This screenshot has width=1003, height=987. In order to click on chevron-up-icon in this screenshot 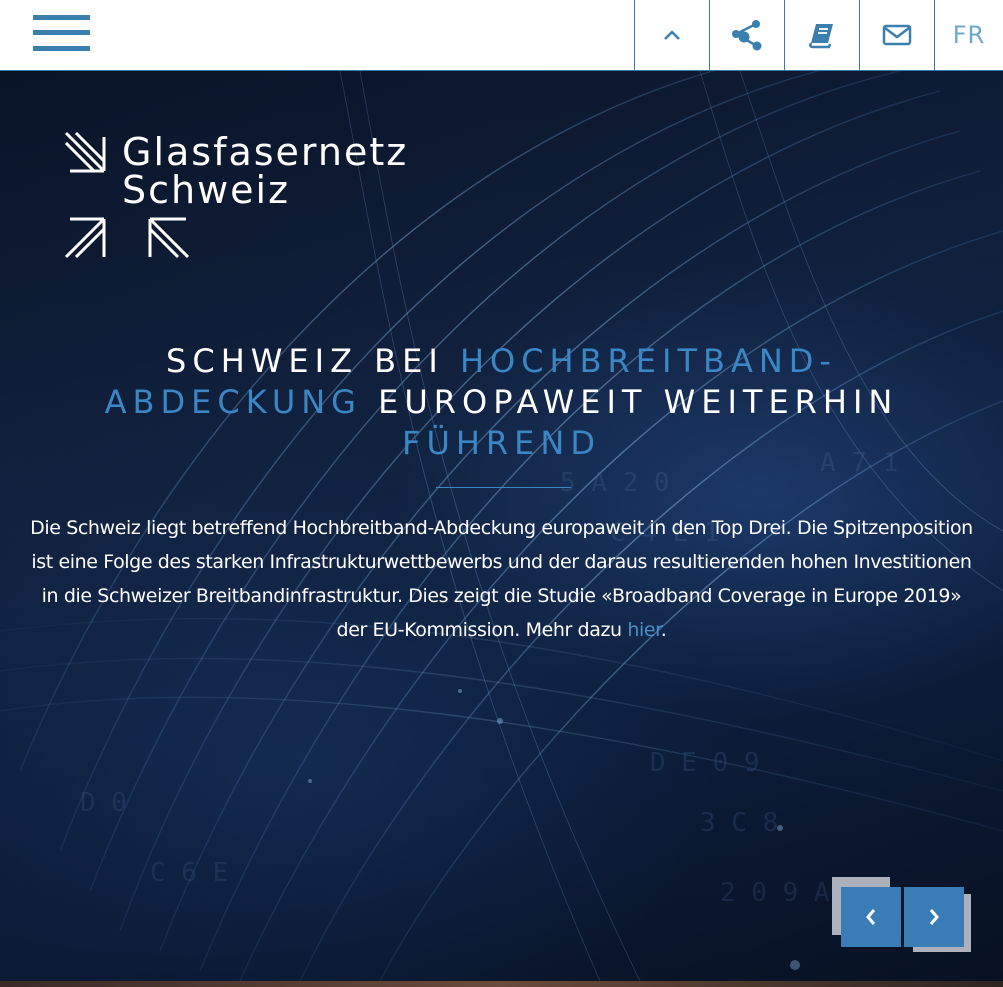, I will do `click(672, 35)`.